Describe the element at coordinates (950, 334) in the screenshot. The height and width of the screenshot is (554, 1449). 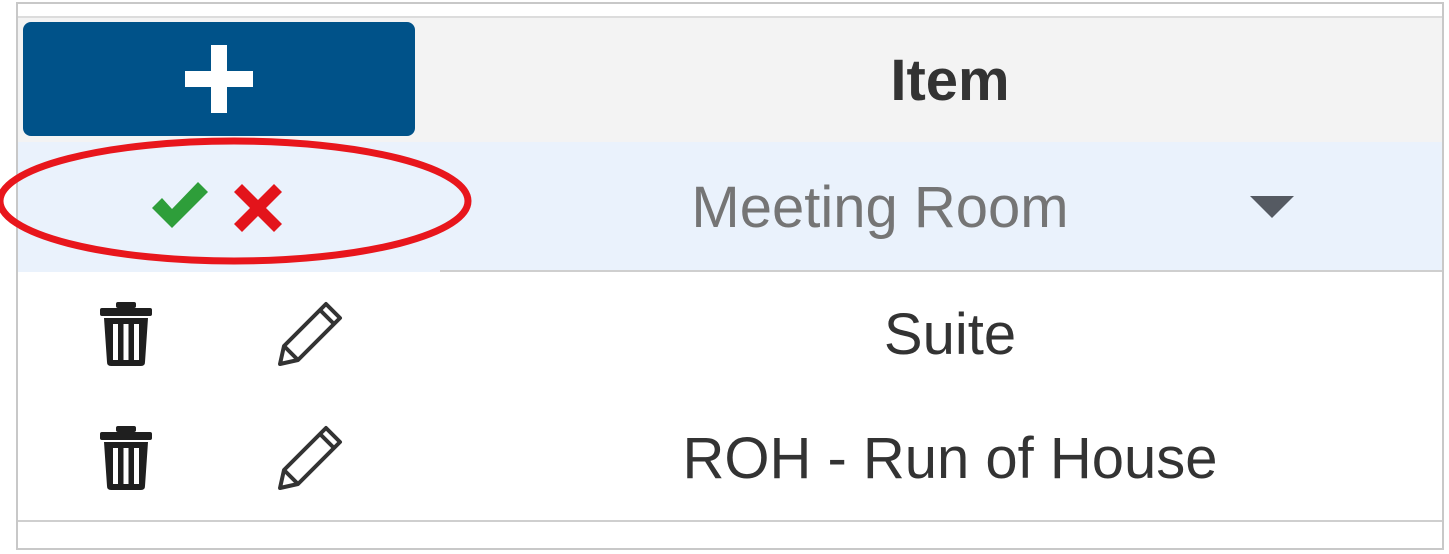
I see `item-cell: Suite` at that location.